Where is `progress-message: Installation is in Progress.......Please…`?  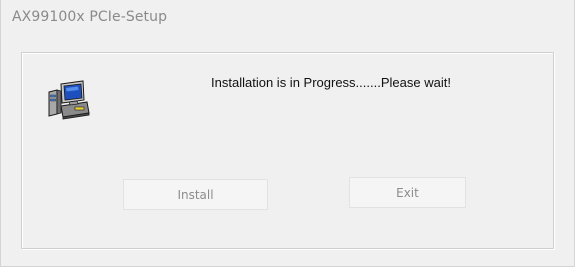 progress-message: Installation is in Progress.......Please… is located at coordinates (331, 82).